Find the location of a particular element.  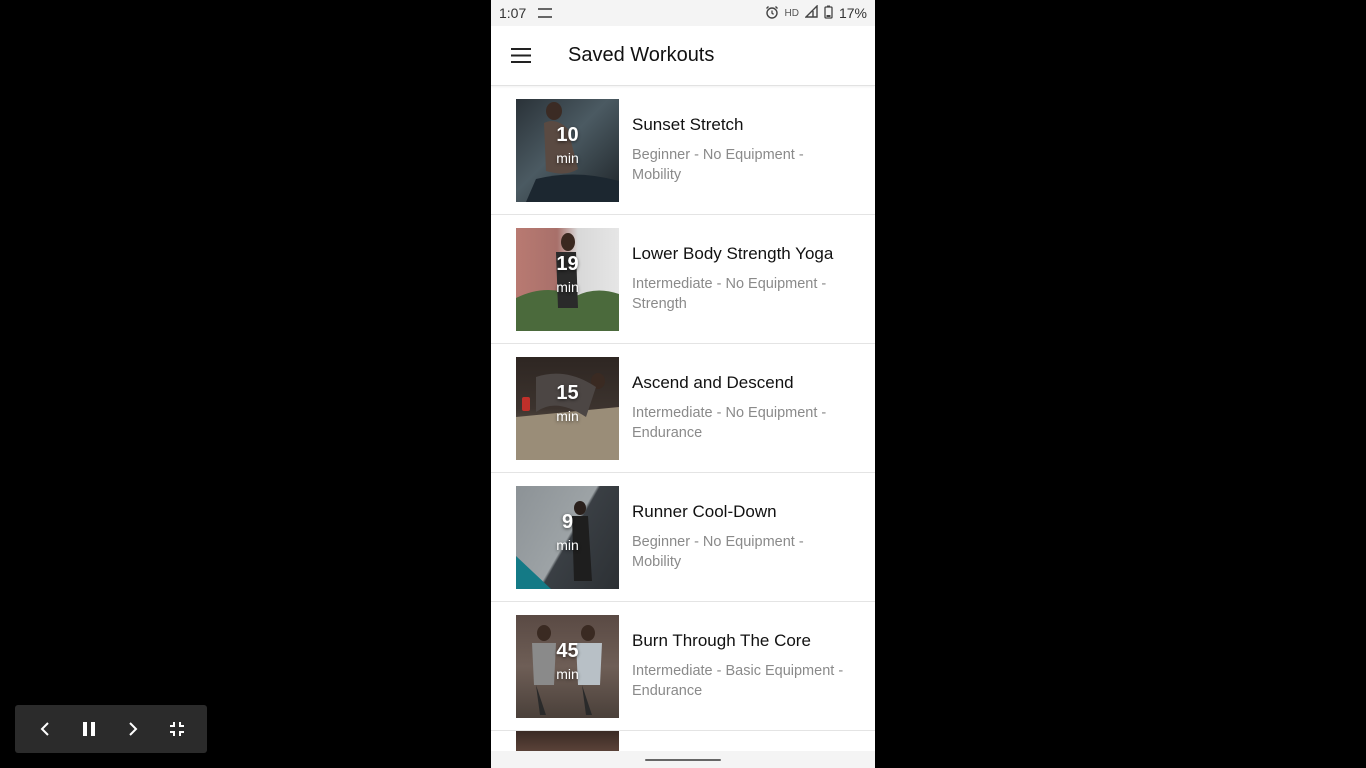

workout-name: Ascend and Descend is located at coordinates (713, 382).